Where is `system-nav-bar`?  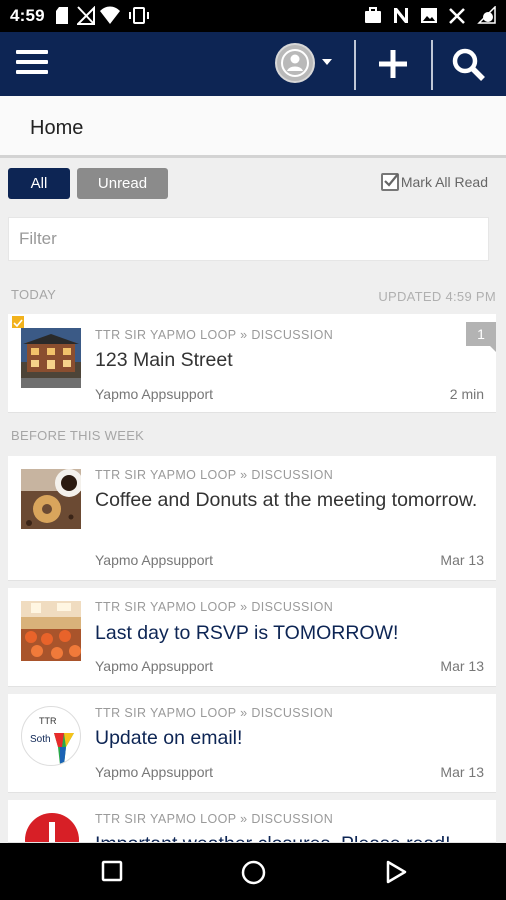
system-nav-bar is located at coordinates (253, 871).